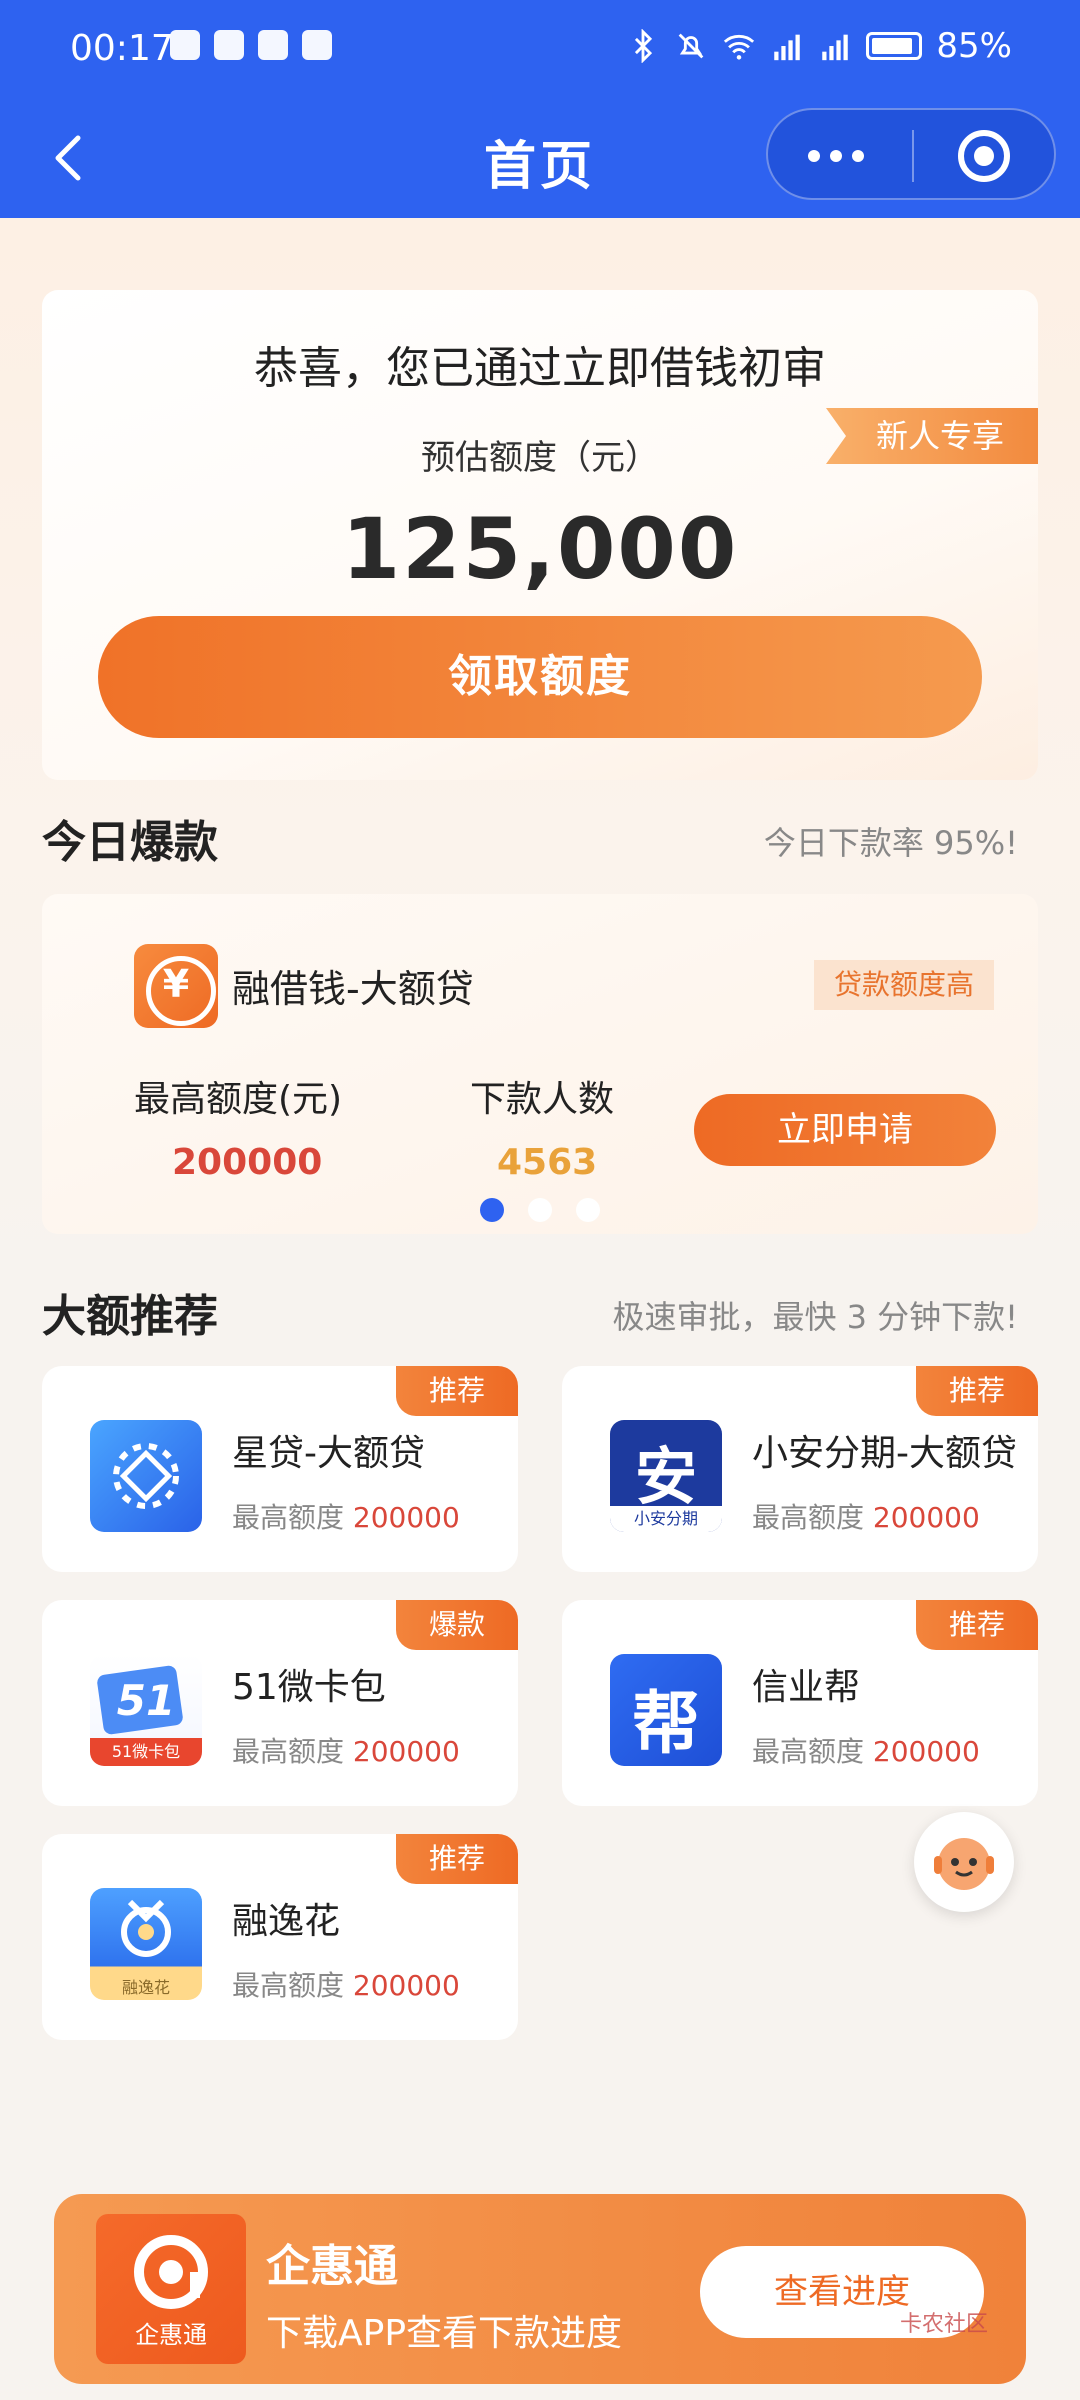 This screenshot has height=2400, width=1080. I want to click on bluetooth-icon, so click(644, 46).